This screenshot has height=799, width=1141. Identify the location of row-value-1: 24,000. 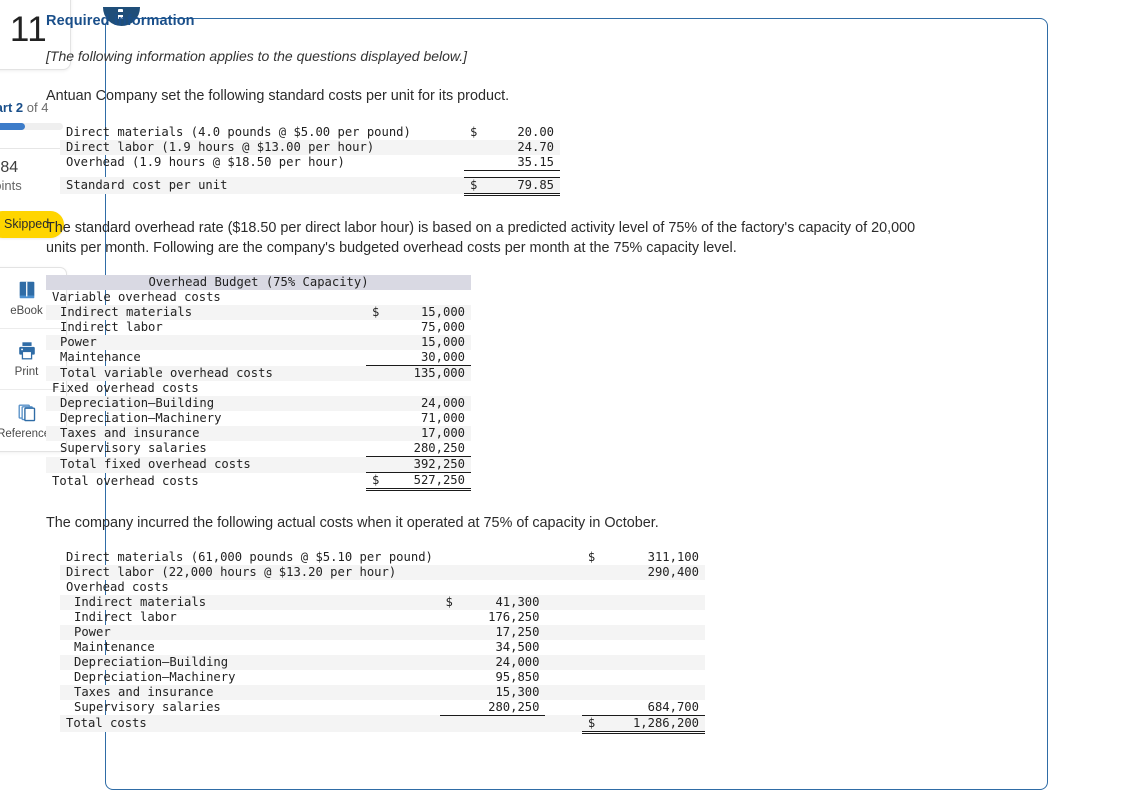
(517, 661).